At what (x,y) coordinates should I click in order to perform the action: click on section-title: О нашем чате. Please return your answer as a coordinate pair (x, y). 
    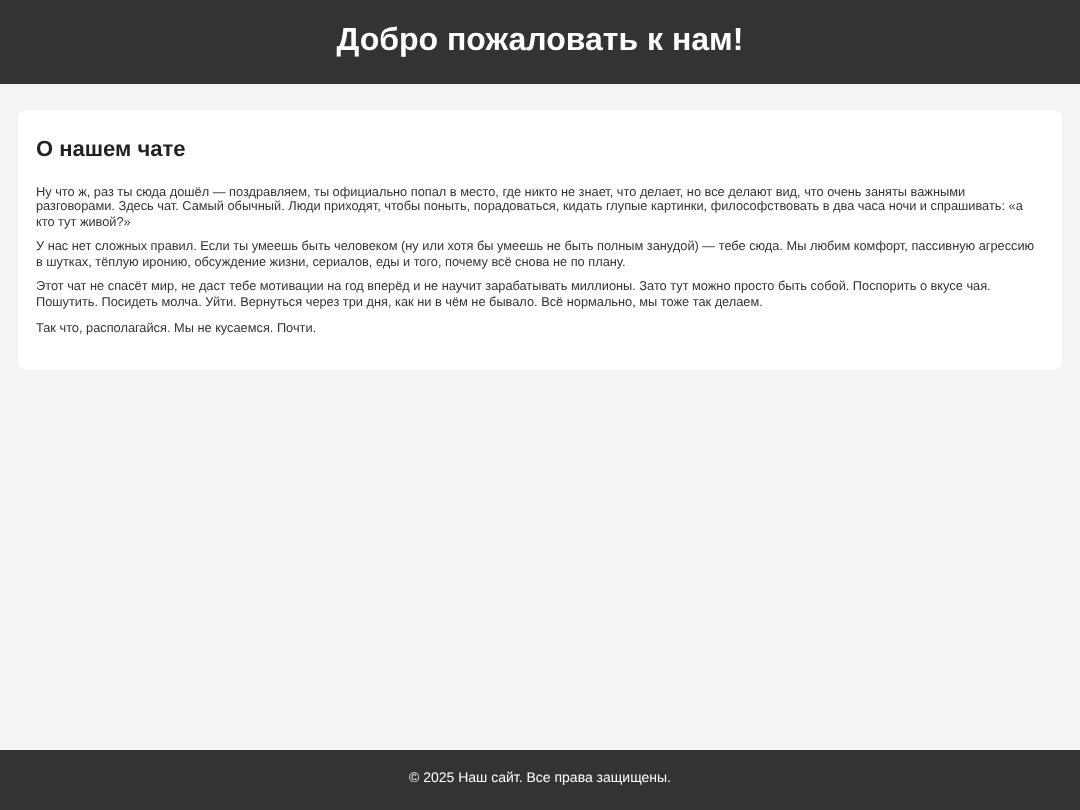
    Looking at the image, I should click on (112, 151).